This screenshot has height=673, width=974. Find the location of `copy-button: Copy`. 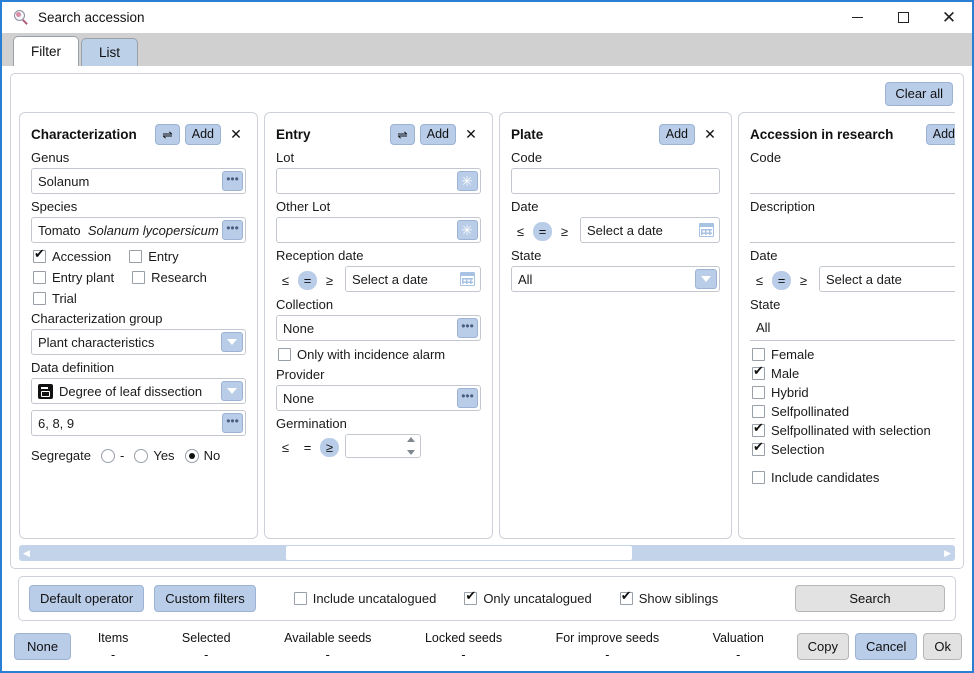

copy-button: Copy is located at coordinates (822, 646).